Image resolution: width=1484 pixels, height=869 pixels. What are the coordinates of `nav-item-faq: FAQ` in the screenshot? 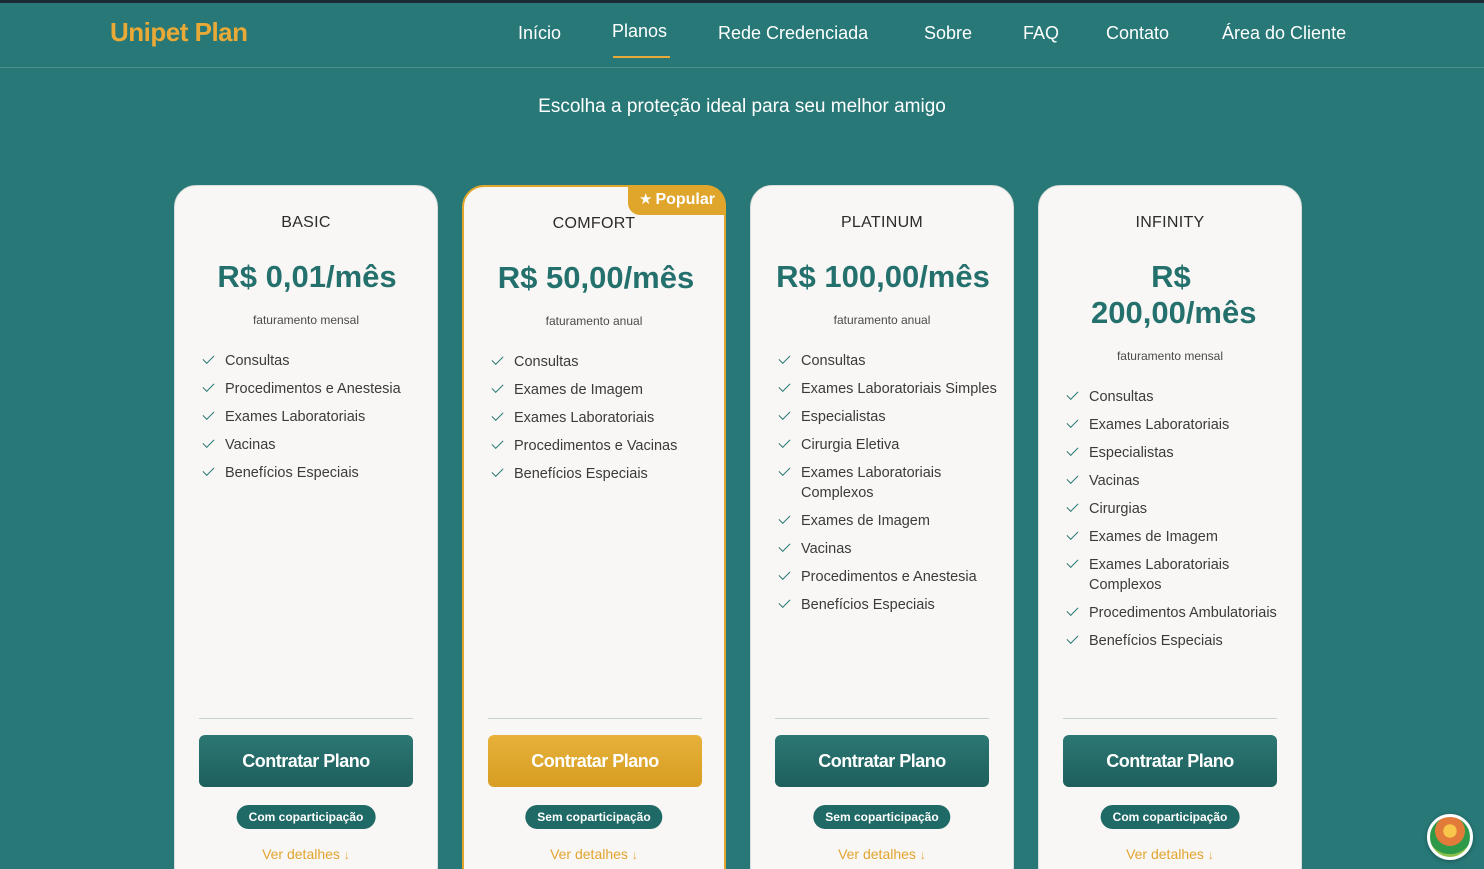 It's located at (1041, 33).